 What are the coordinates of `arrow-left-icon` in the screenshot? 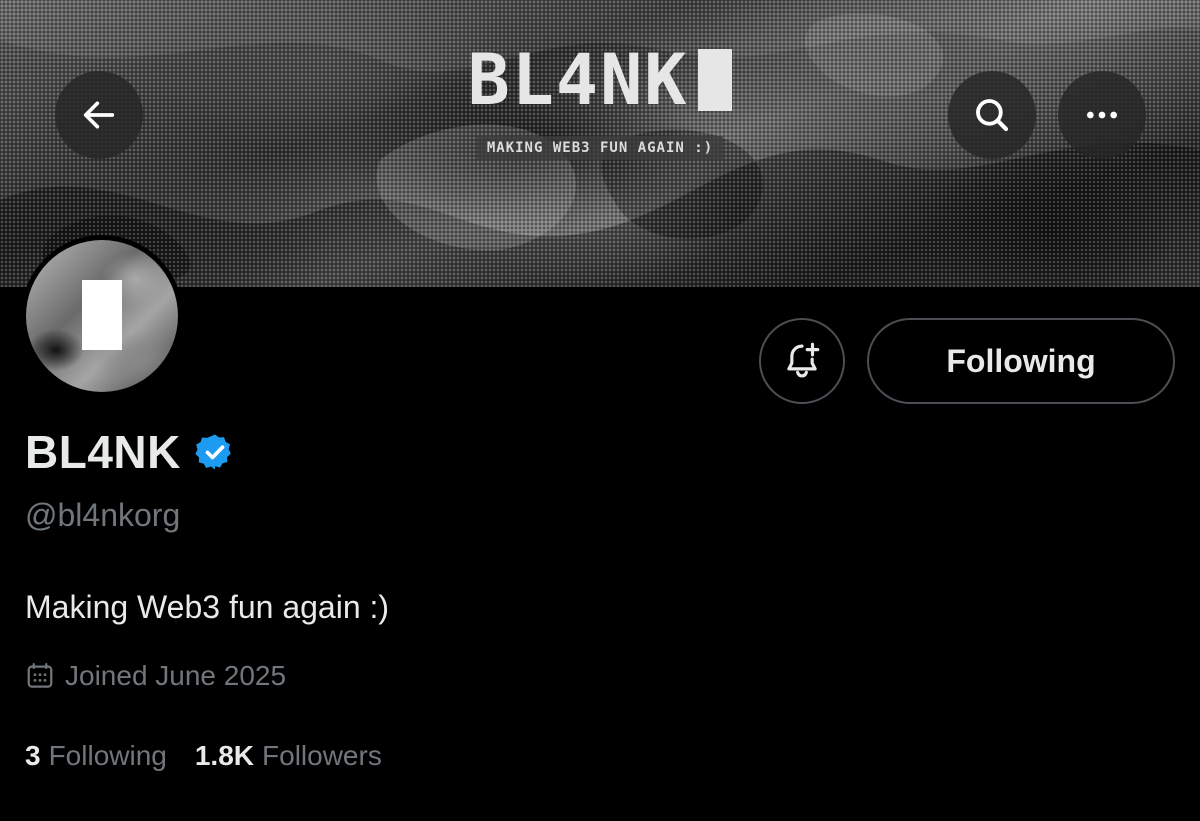 It's located at (99, 115).